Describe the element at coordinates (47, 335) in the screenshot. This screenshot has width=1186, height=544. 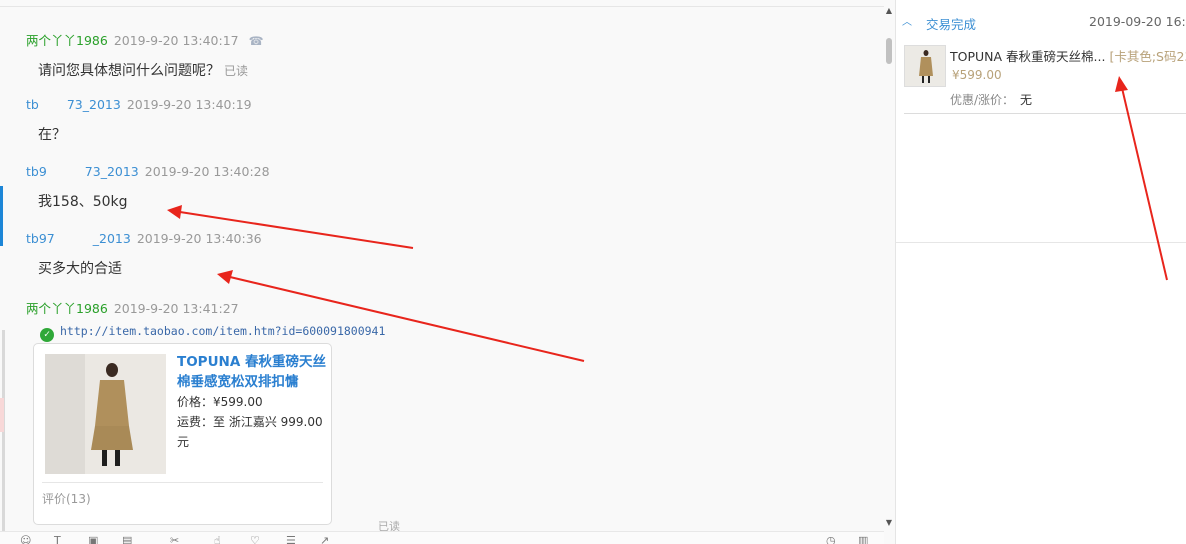
I see `check-icon: ✓` at that location.